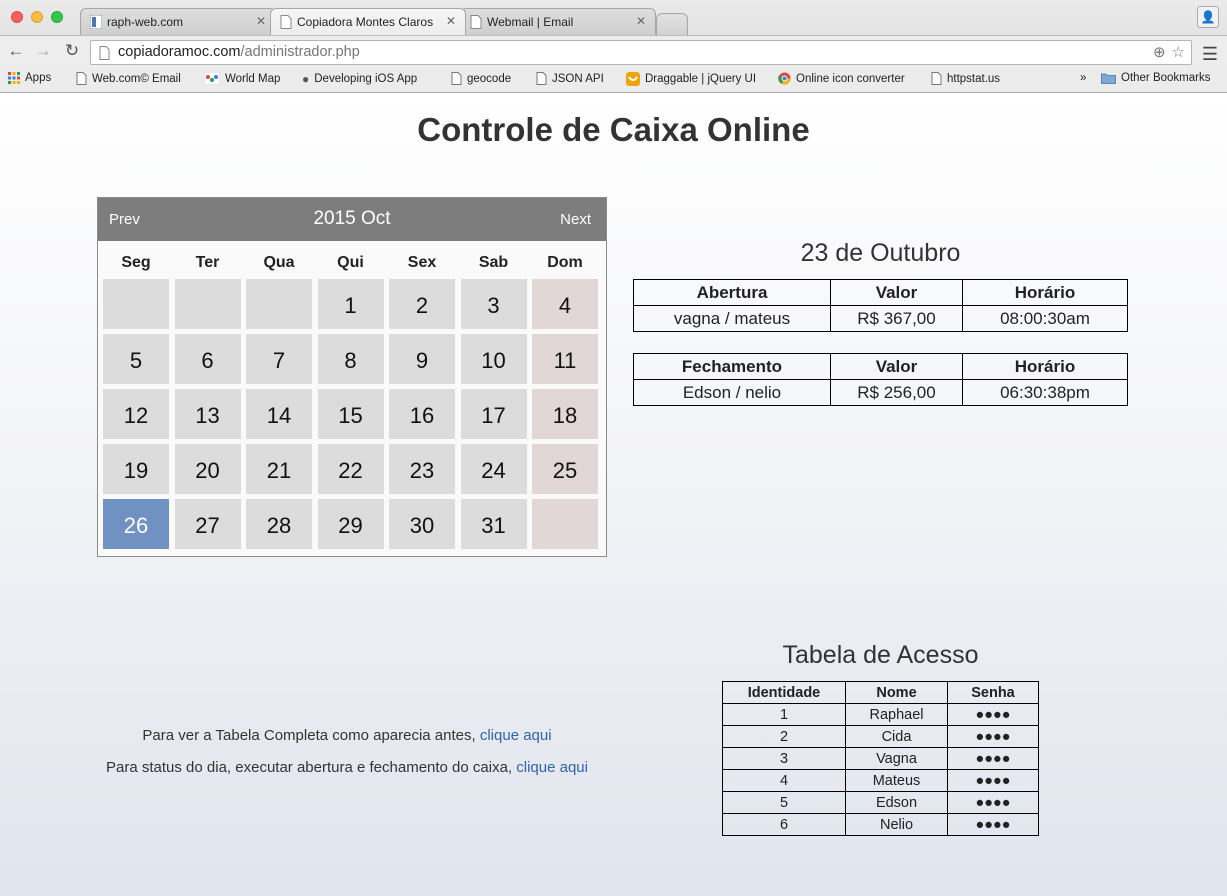  I want to click on calendar-day: 30, so click(422, 524).